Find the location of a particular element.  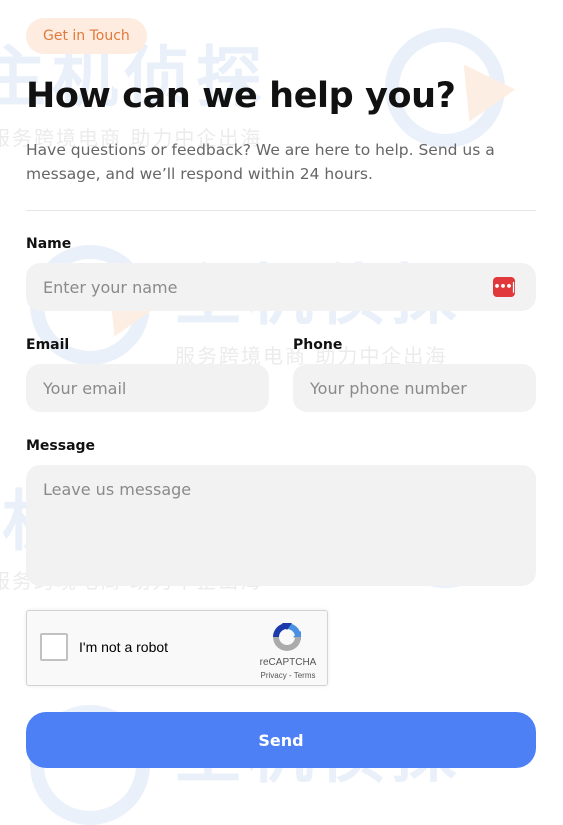

recaptcha-brand: reCAPTCHA is located at coordinates (288, 662).